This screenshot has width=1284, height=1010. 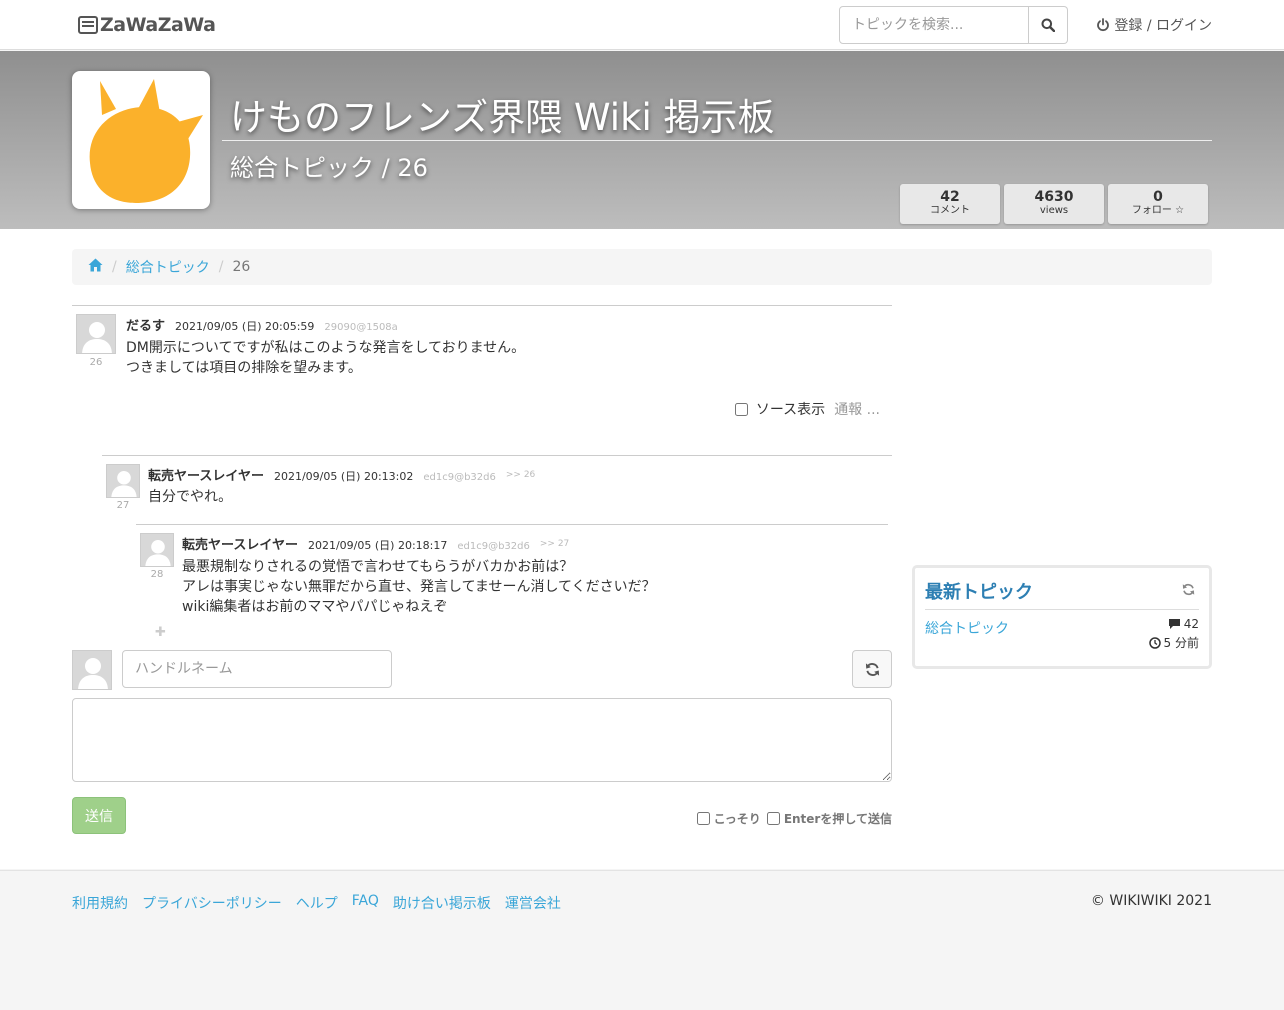 What do you see at coordinates (502, 114) in the screenshot?
I see `wiki-title: けものフレンズ界隈 Wiki 掲示板` at bounding box center [502, 114].